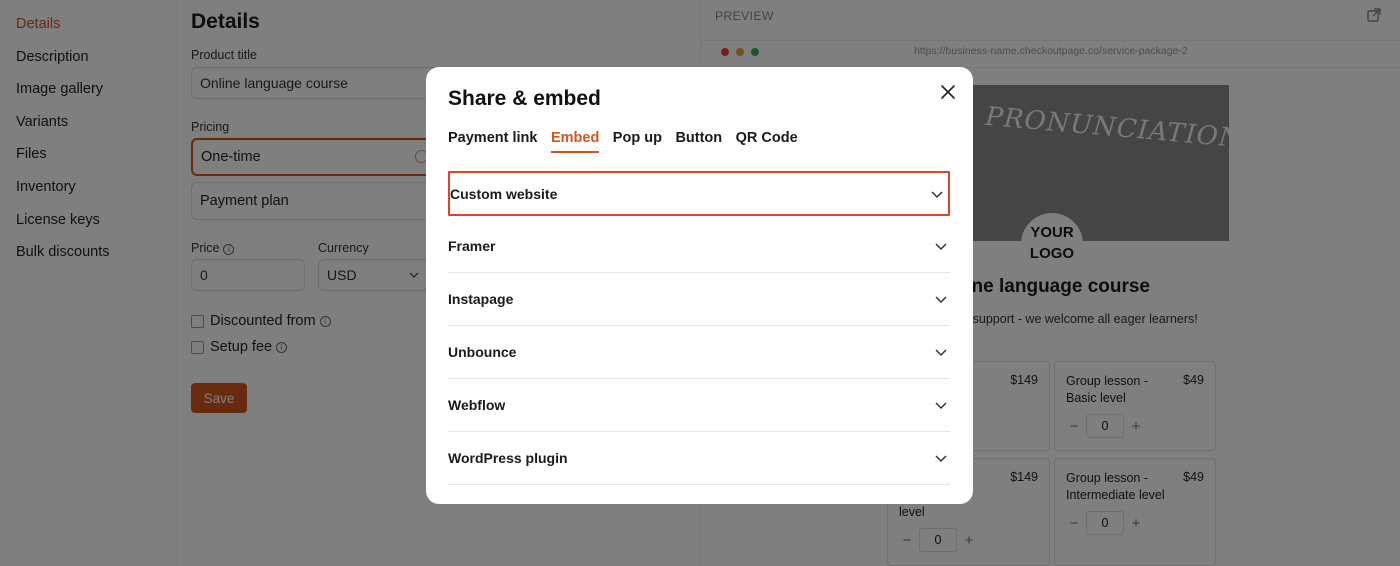 This screenshot has height=566, width=1400. What do you see at coordinates (508, 458) in the screenshot?
I see `accordion-label: WordPress plugin` at bounding box center [508, 458].